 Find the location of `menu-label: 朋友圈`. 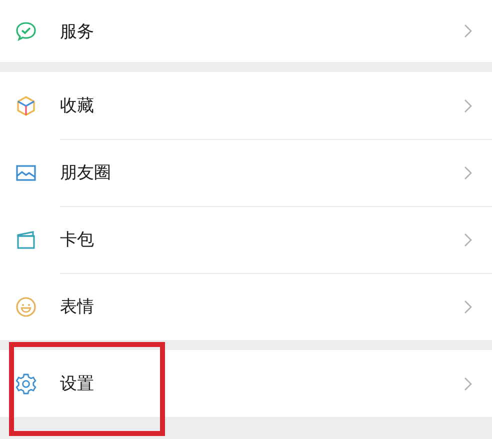

menu-label: 朋友圈 is located at coordinates (86, 173).